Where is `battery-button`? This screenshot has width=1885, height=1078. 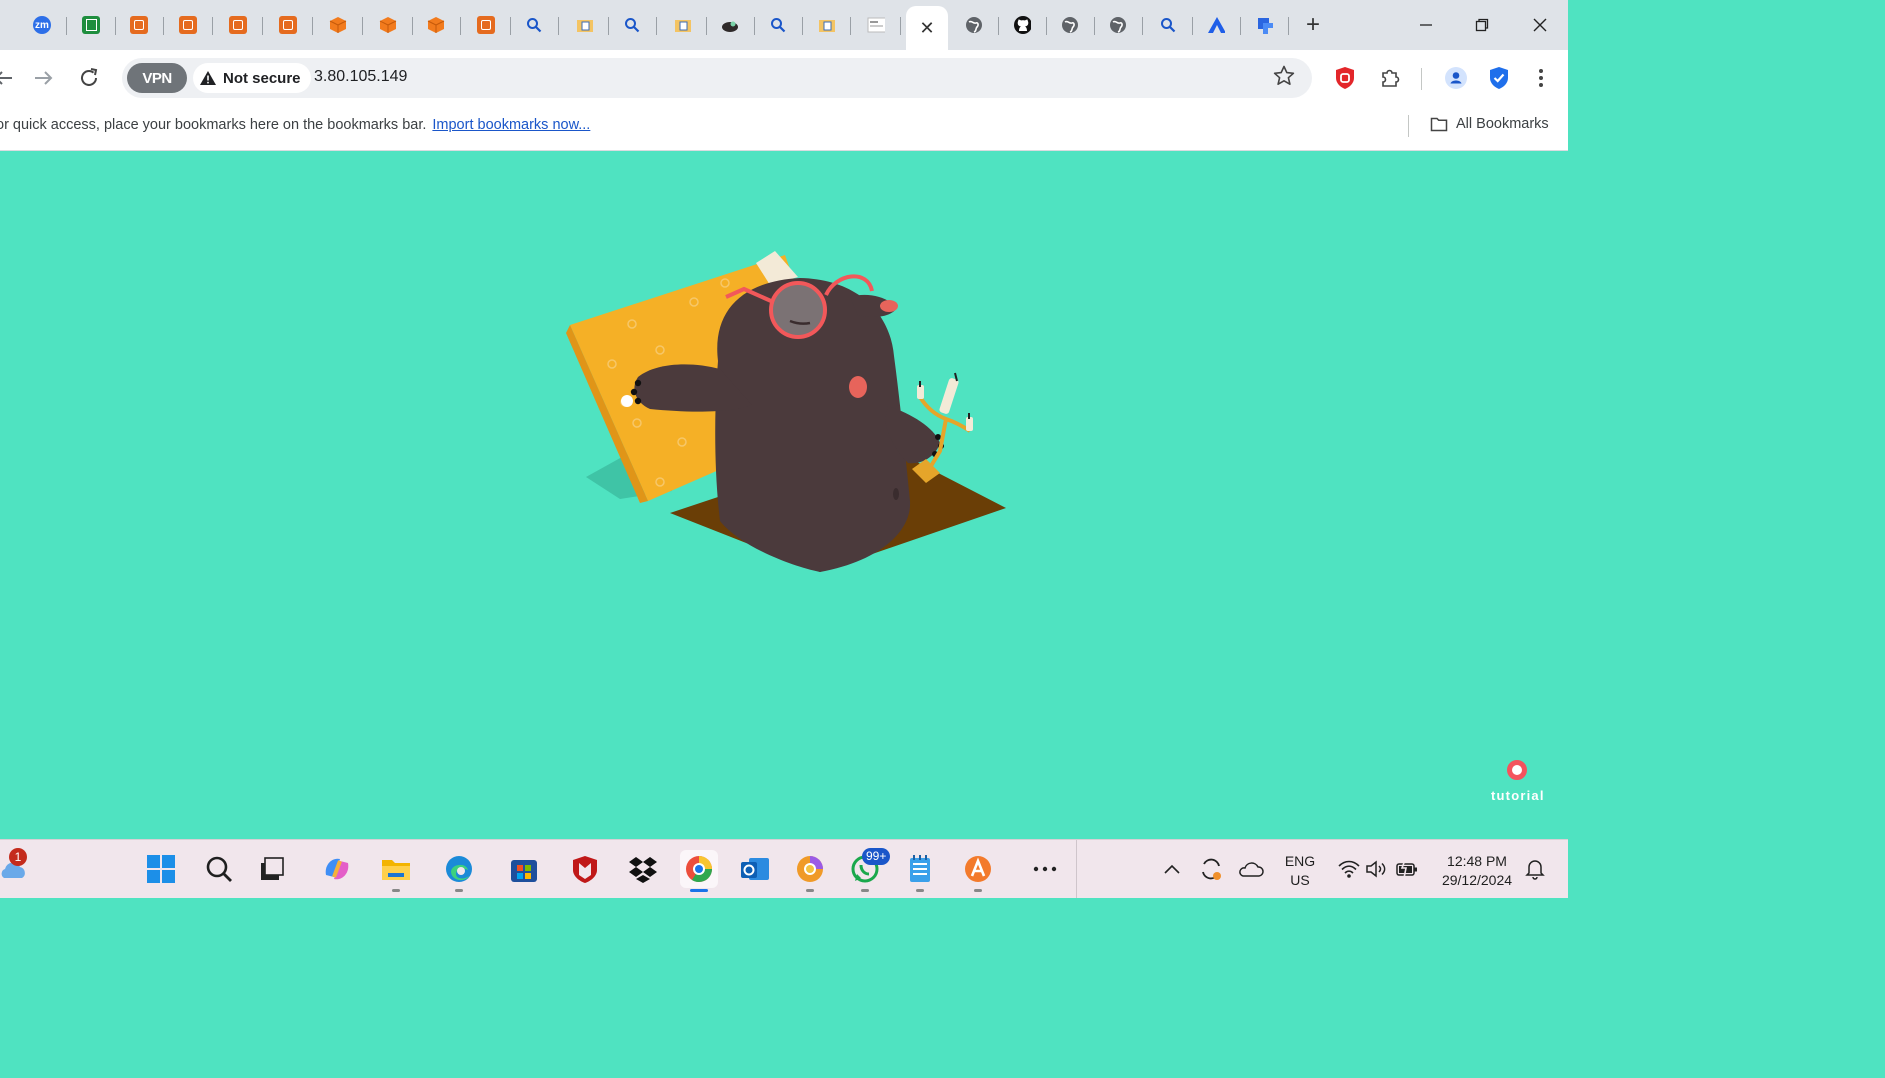 battery-button is located at coordinates (1407, 869).